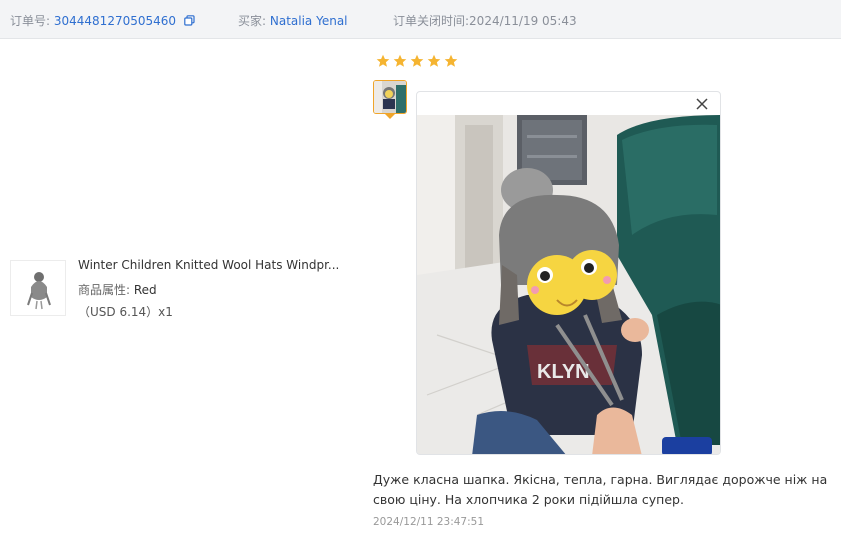  Describe the element at coordinates (104, 290) in the screenshot. I see `product-attribute-label: 商品属性:` at that location.